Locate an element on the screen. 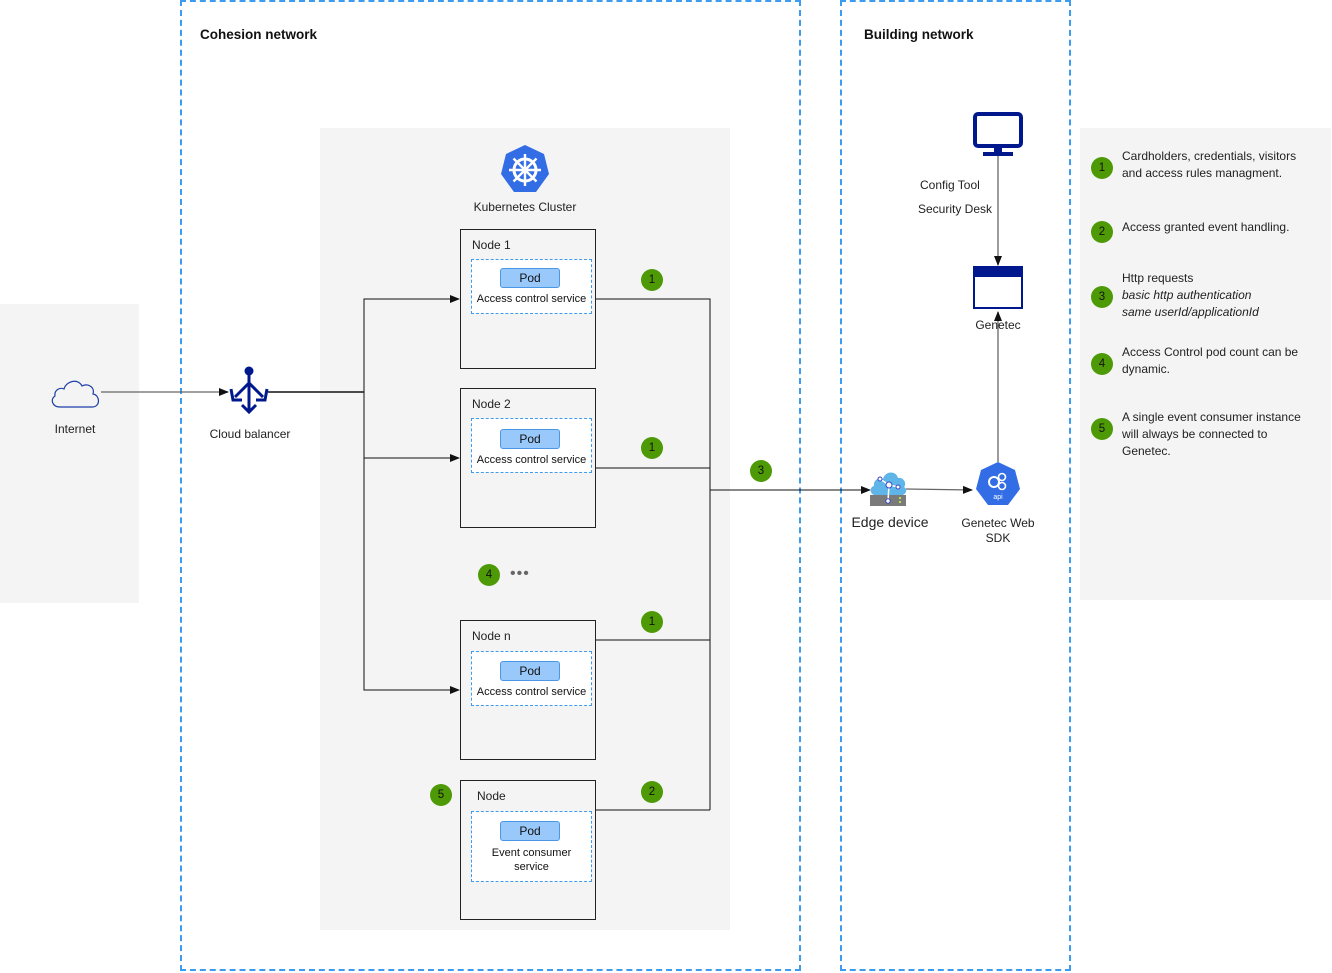 The image size is (1332, 973). legend-badge: 3 is located at coordinates (1102, 297).